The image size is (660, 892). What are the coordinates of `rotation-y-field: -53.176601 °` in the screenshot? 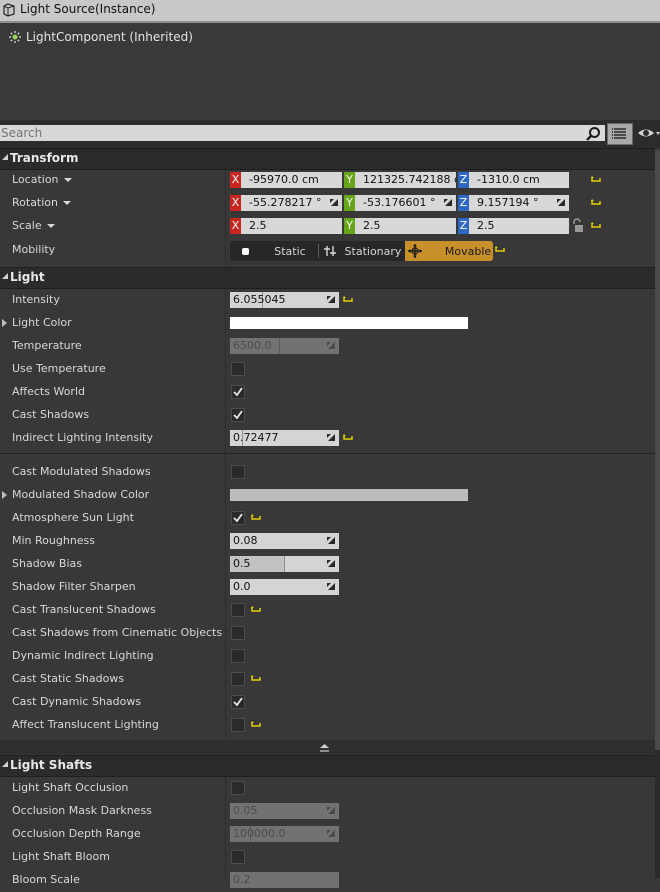 It's located at (405, 203).